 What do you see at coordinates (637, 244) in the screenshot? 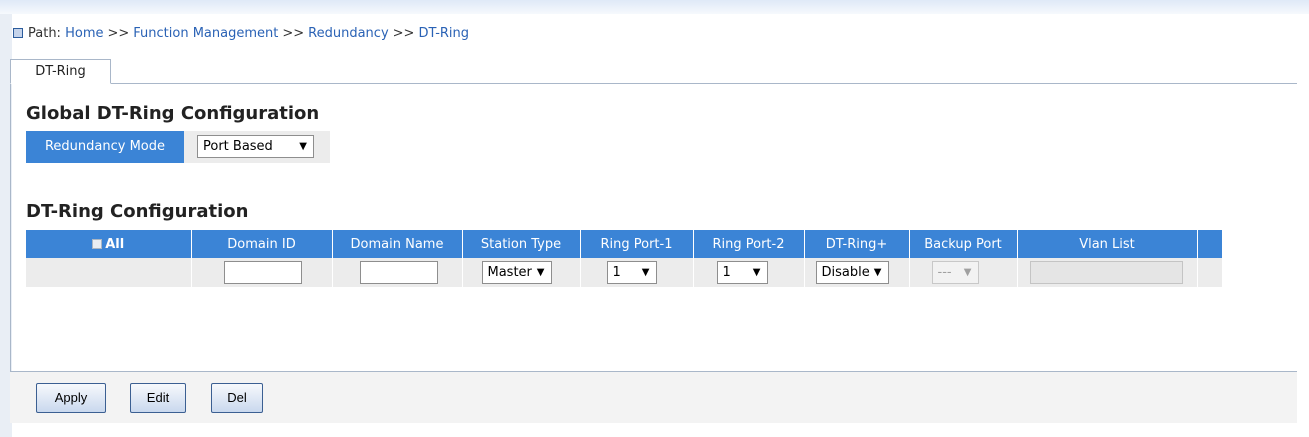
I see `header-ring-port-1: Ring Port-1` at bounding box center [637, 244].